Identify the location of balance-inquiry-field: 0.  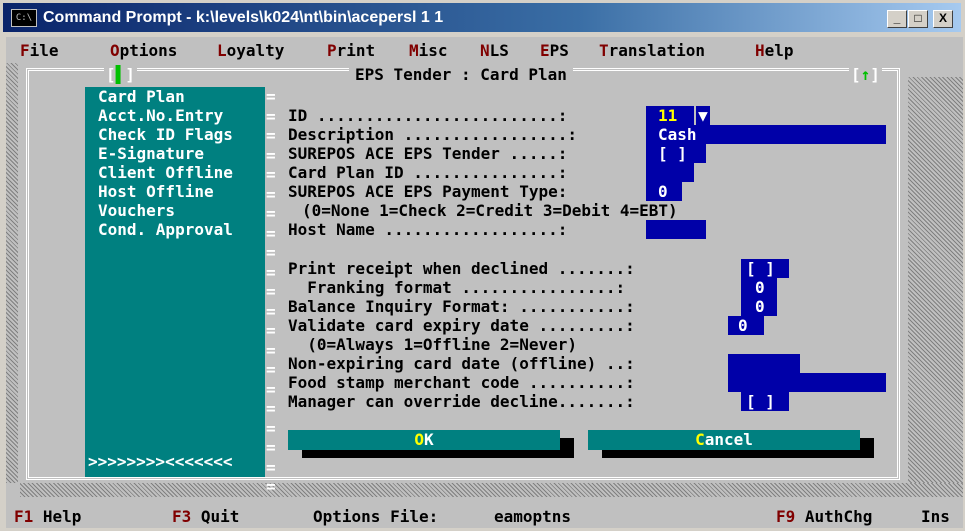
(759, 306).